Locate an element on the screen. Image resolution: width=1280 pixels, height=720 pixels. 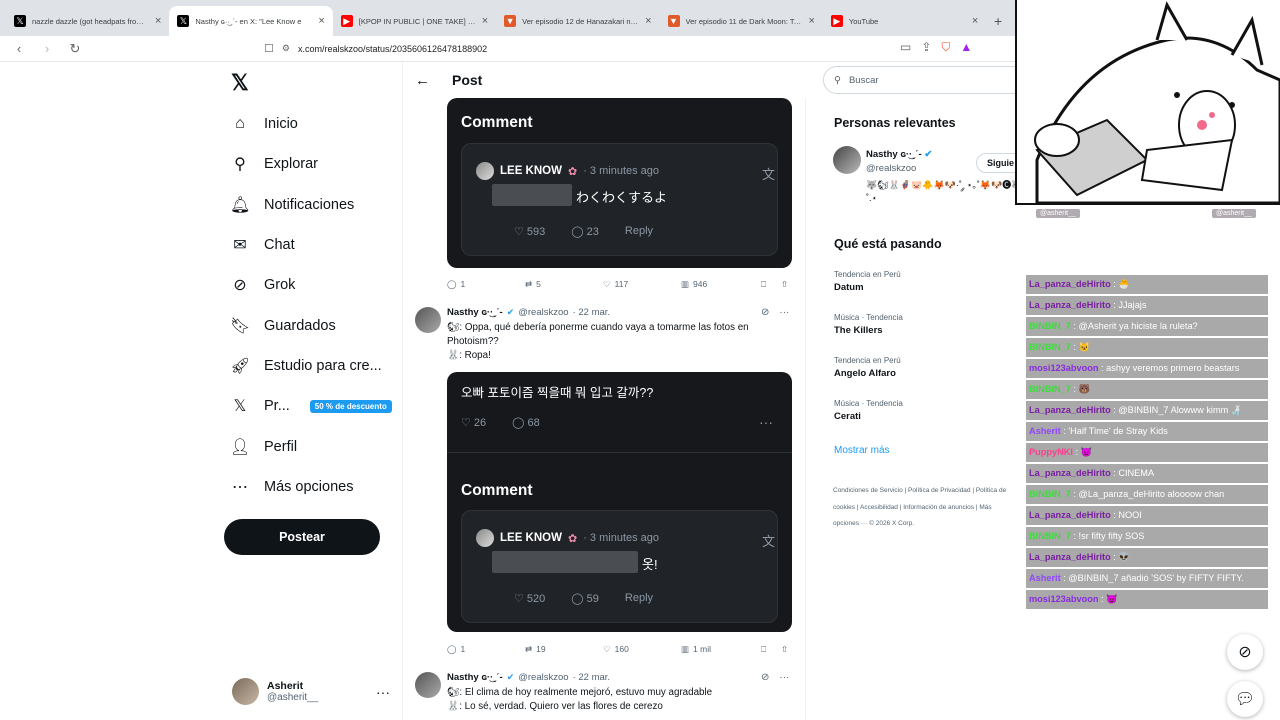
like-button: ♡ 117 is located at coordinates (615, 284).